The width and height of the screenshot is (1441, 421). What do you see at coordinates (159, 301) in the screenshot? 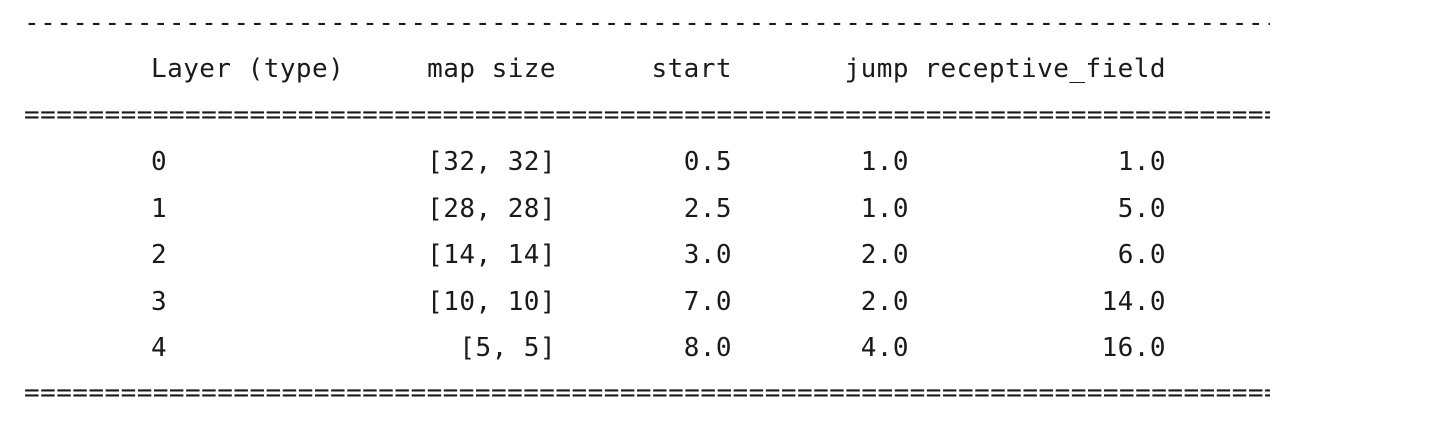
I see `cell-layer: 3` at bounding box center [159, 301].